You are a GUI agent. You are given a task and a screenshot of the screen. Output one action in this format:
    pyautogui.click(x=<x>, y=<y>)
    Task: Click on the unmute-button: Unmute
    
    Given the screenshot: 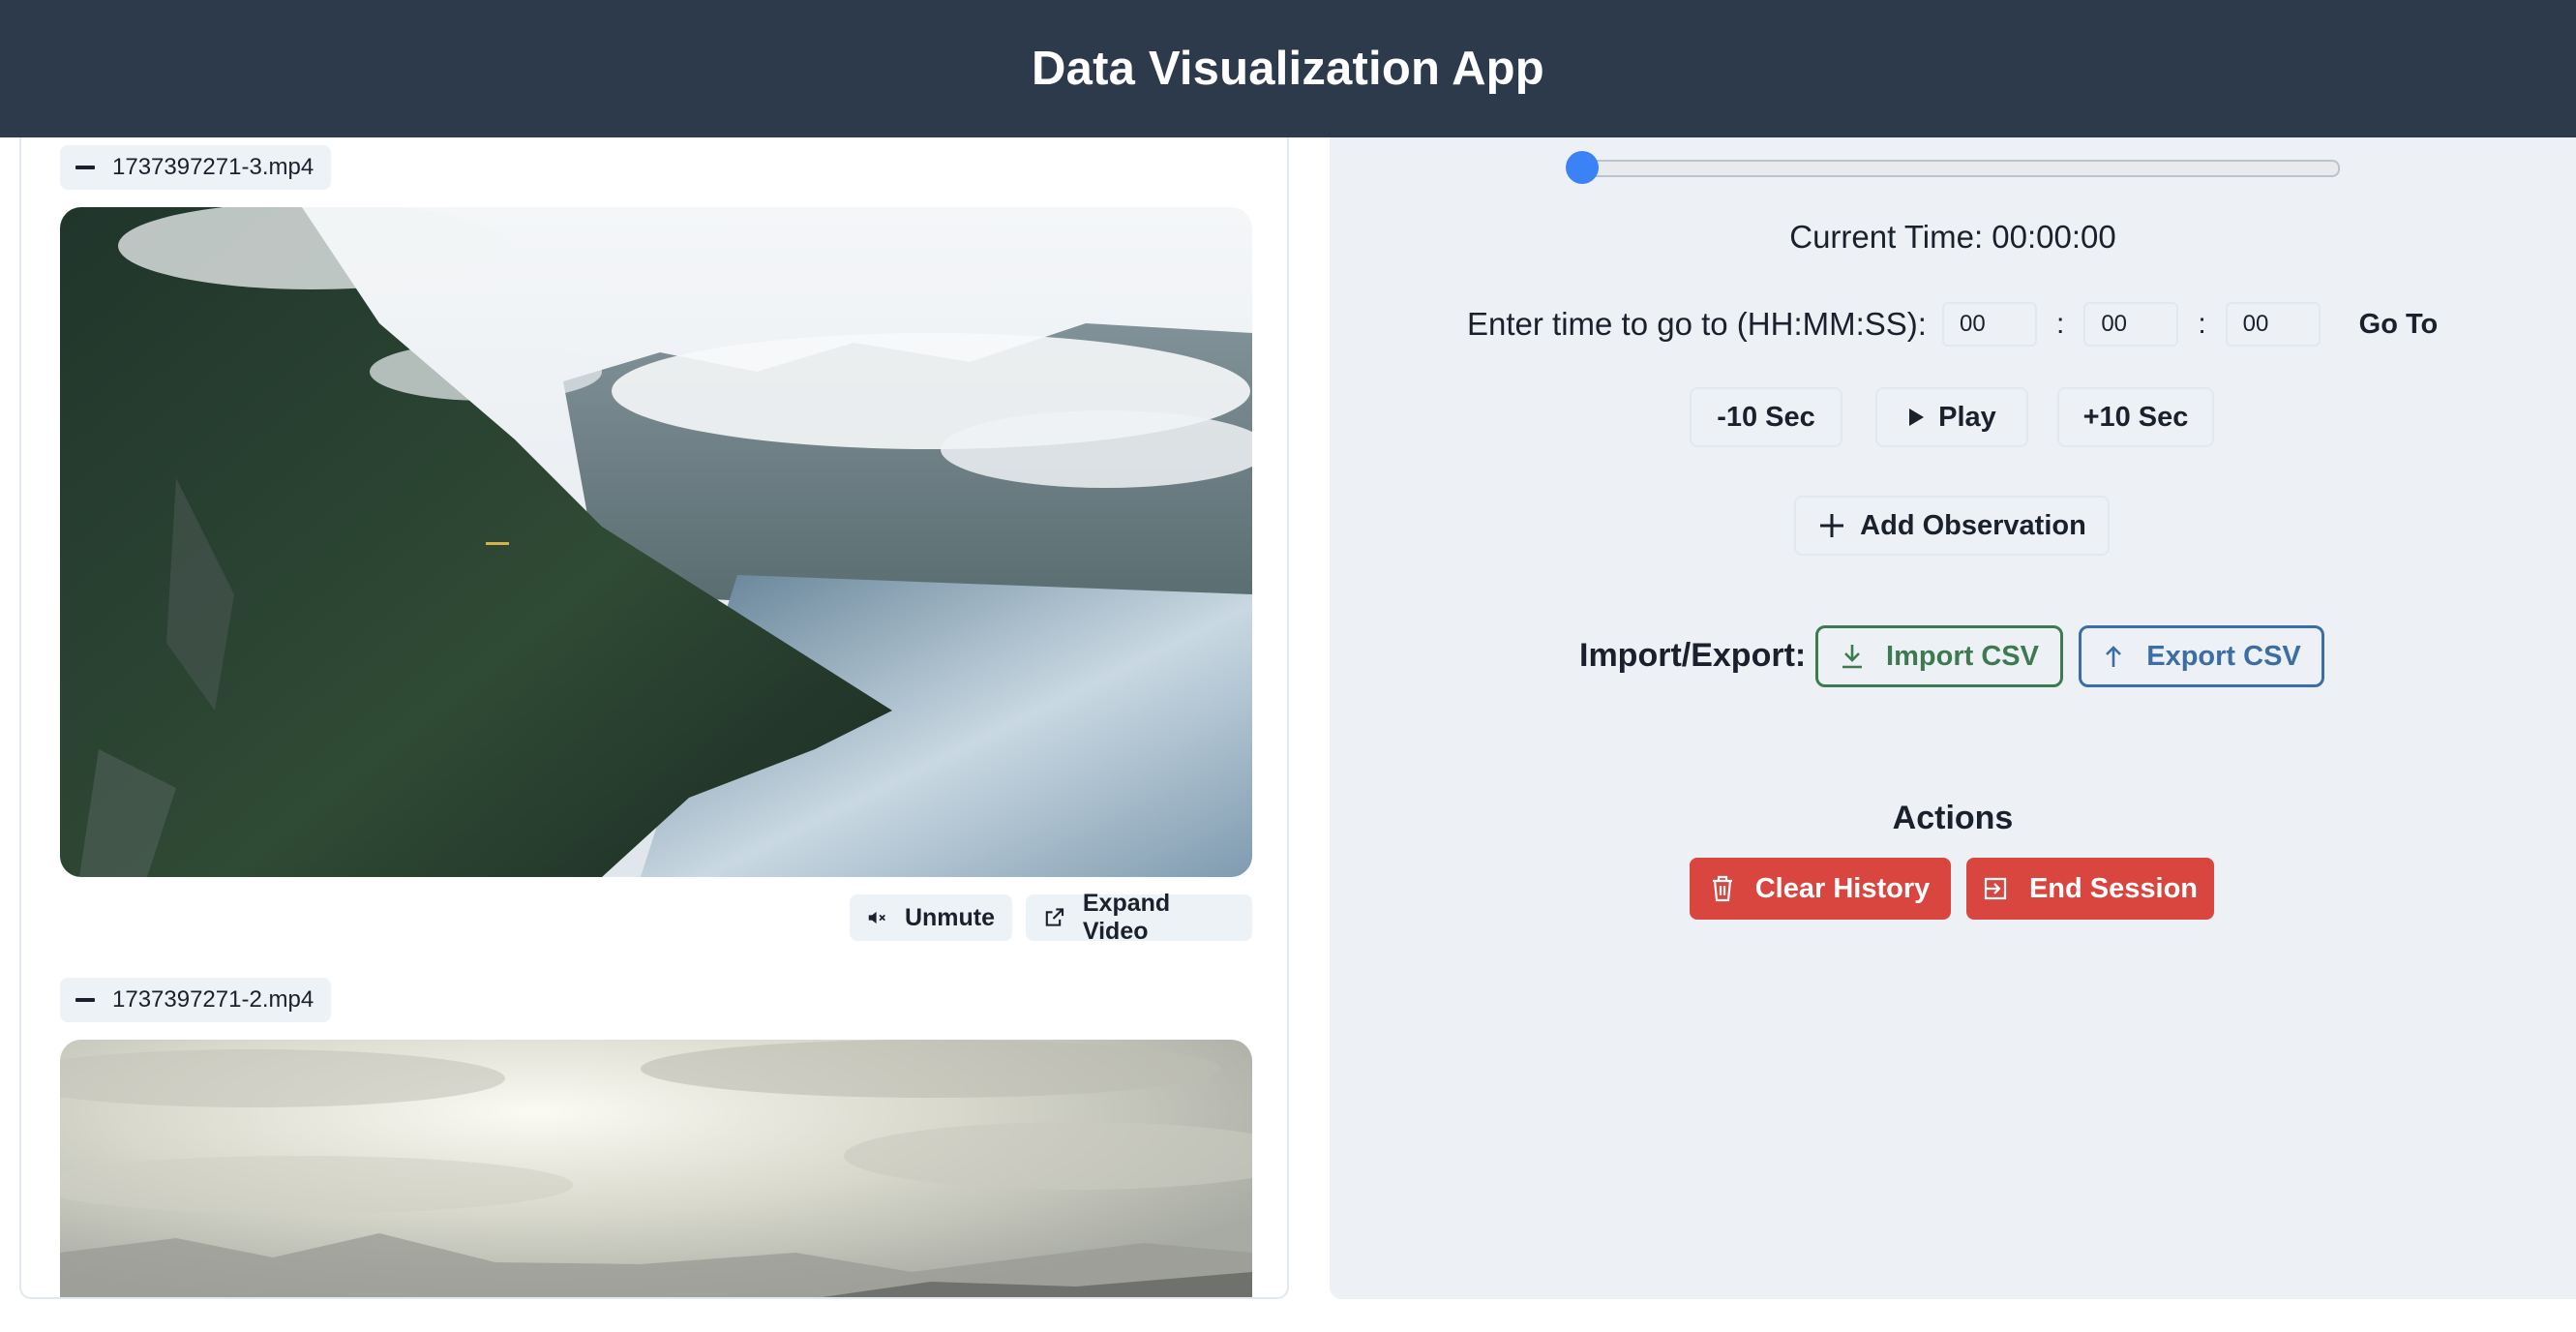 What is the action you would take?
    pyautogui.click(x=931, y=918)
    